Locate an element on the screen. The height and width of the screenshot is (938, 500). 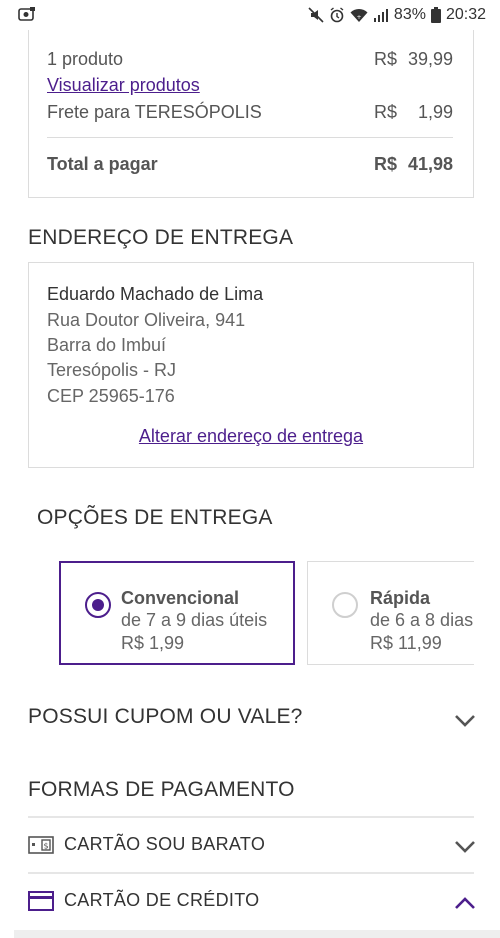
delivery-option-conventional: Convencional de 7 a 9 dias úteis R$ 1,99 is located at coordinates (177, 613).